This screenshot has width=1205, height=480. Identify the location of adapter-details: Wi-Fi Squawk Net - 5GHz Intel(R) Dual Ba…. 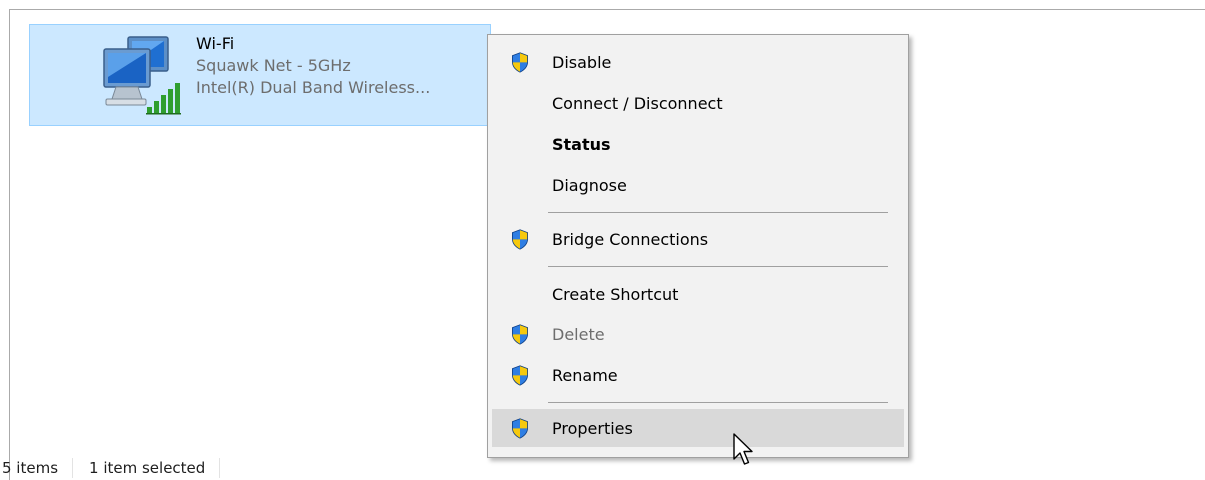
(342, 66).